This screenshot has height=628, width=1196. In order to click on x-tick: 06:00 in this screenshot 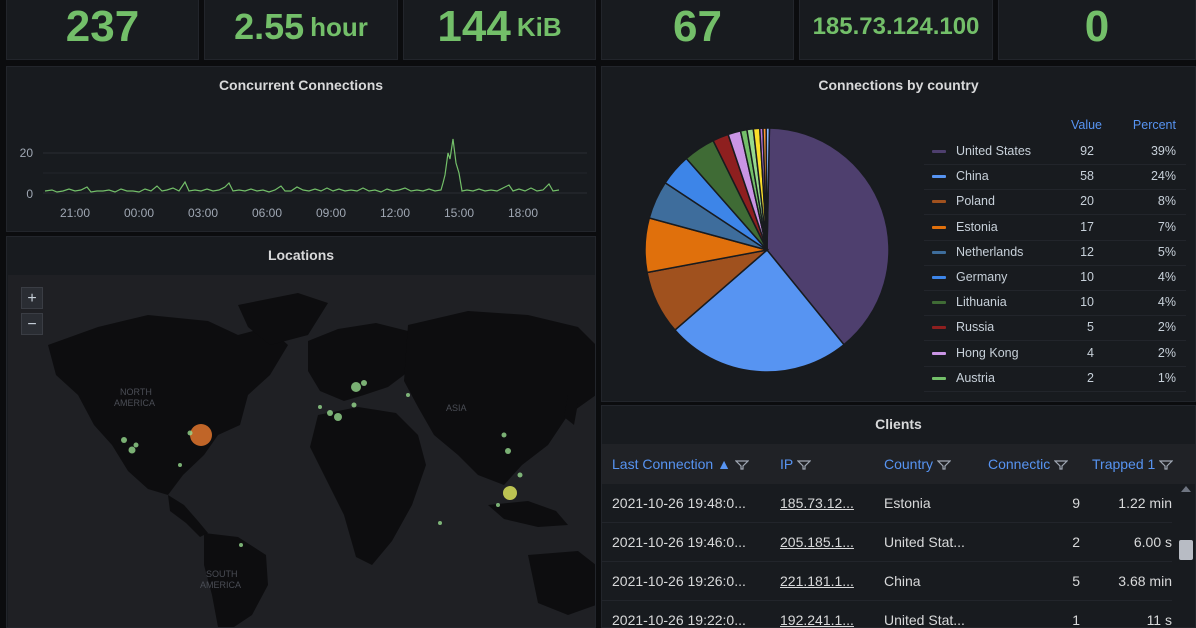, I will do `click(267, 213)`.